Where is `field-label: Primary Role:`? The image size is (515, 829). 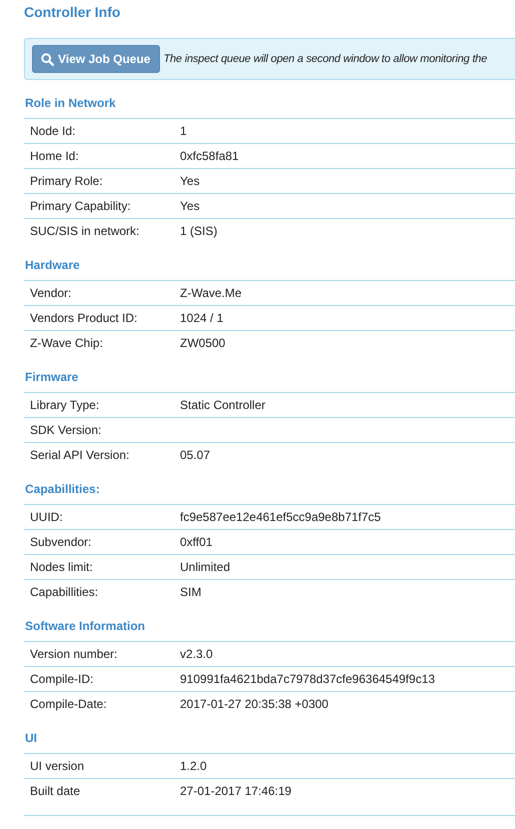
field-label: Primary Role: is located at coordinates (66, 181).